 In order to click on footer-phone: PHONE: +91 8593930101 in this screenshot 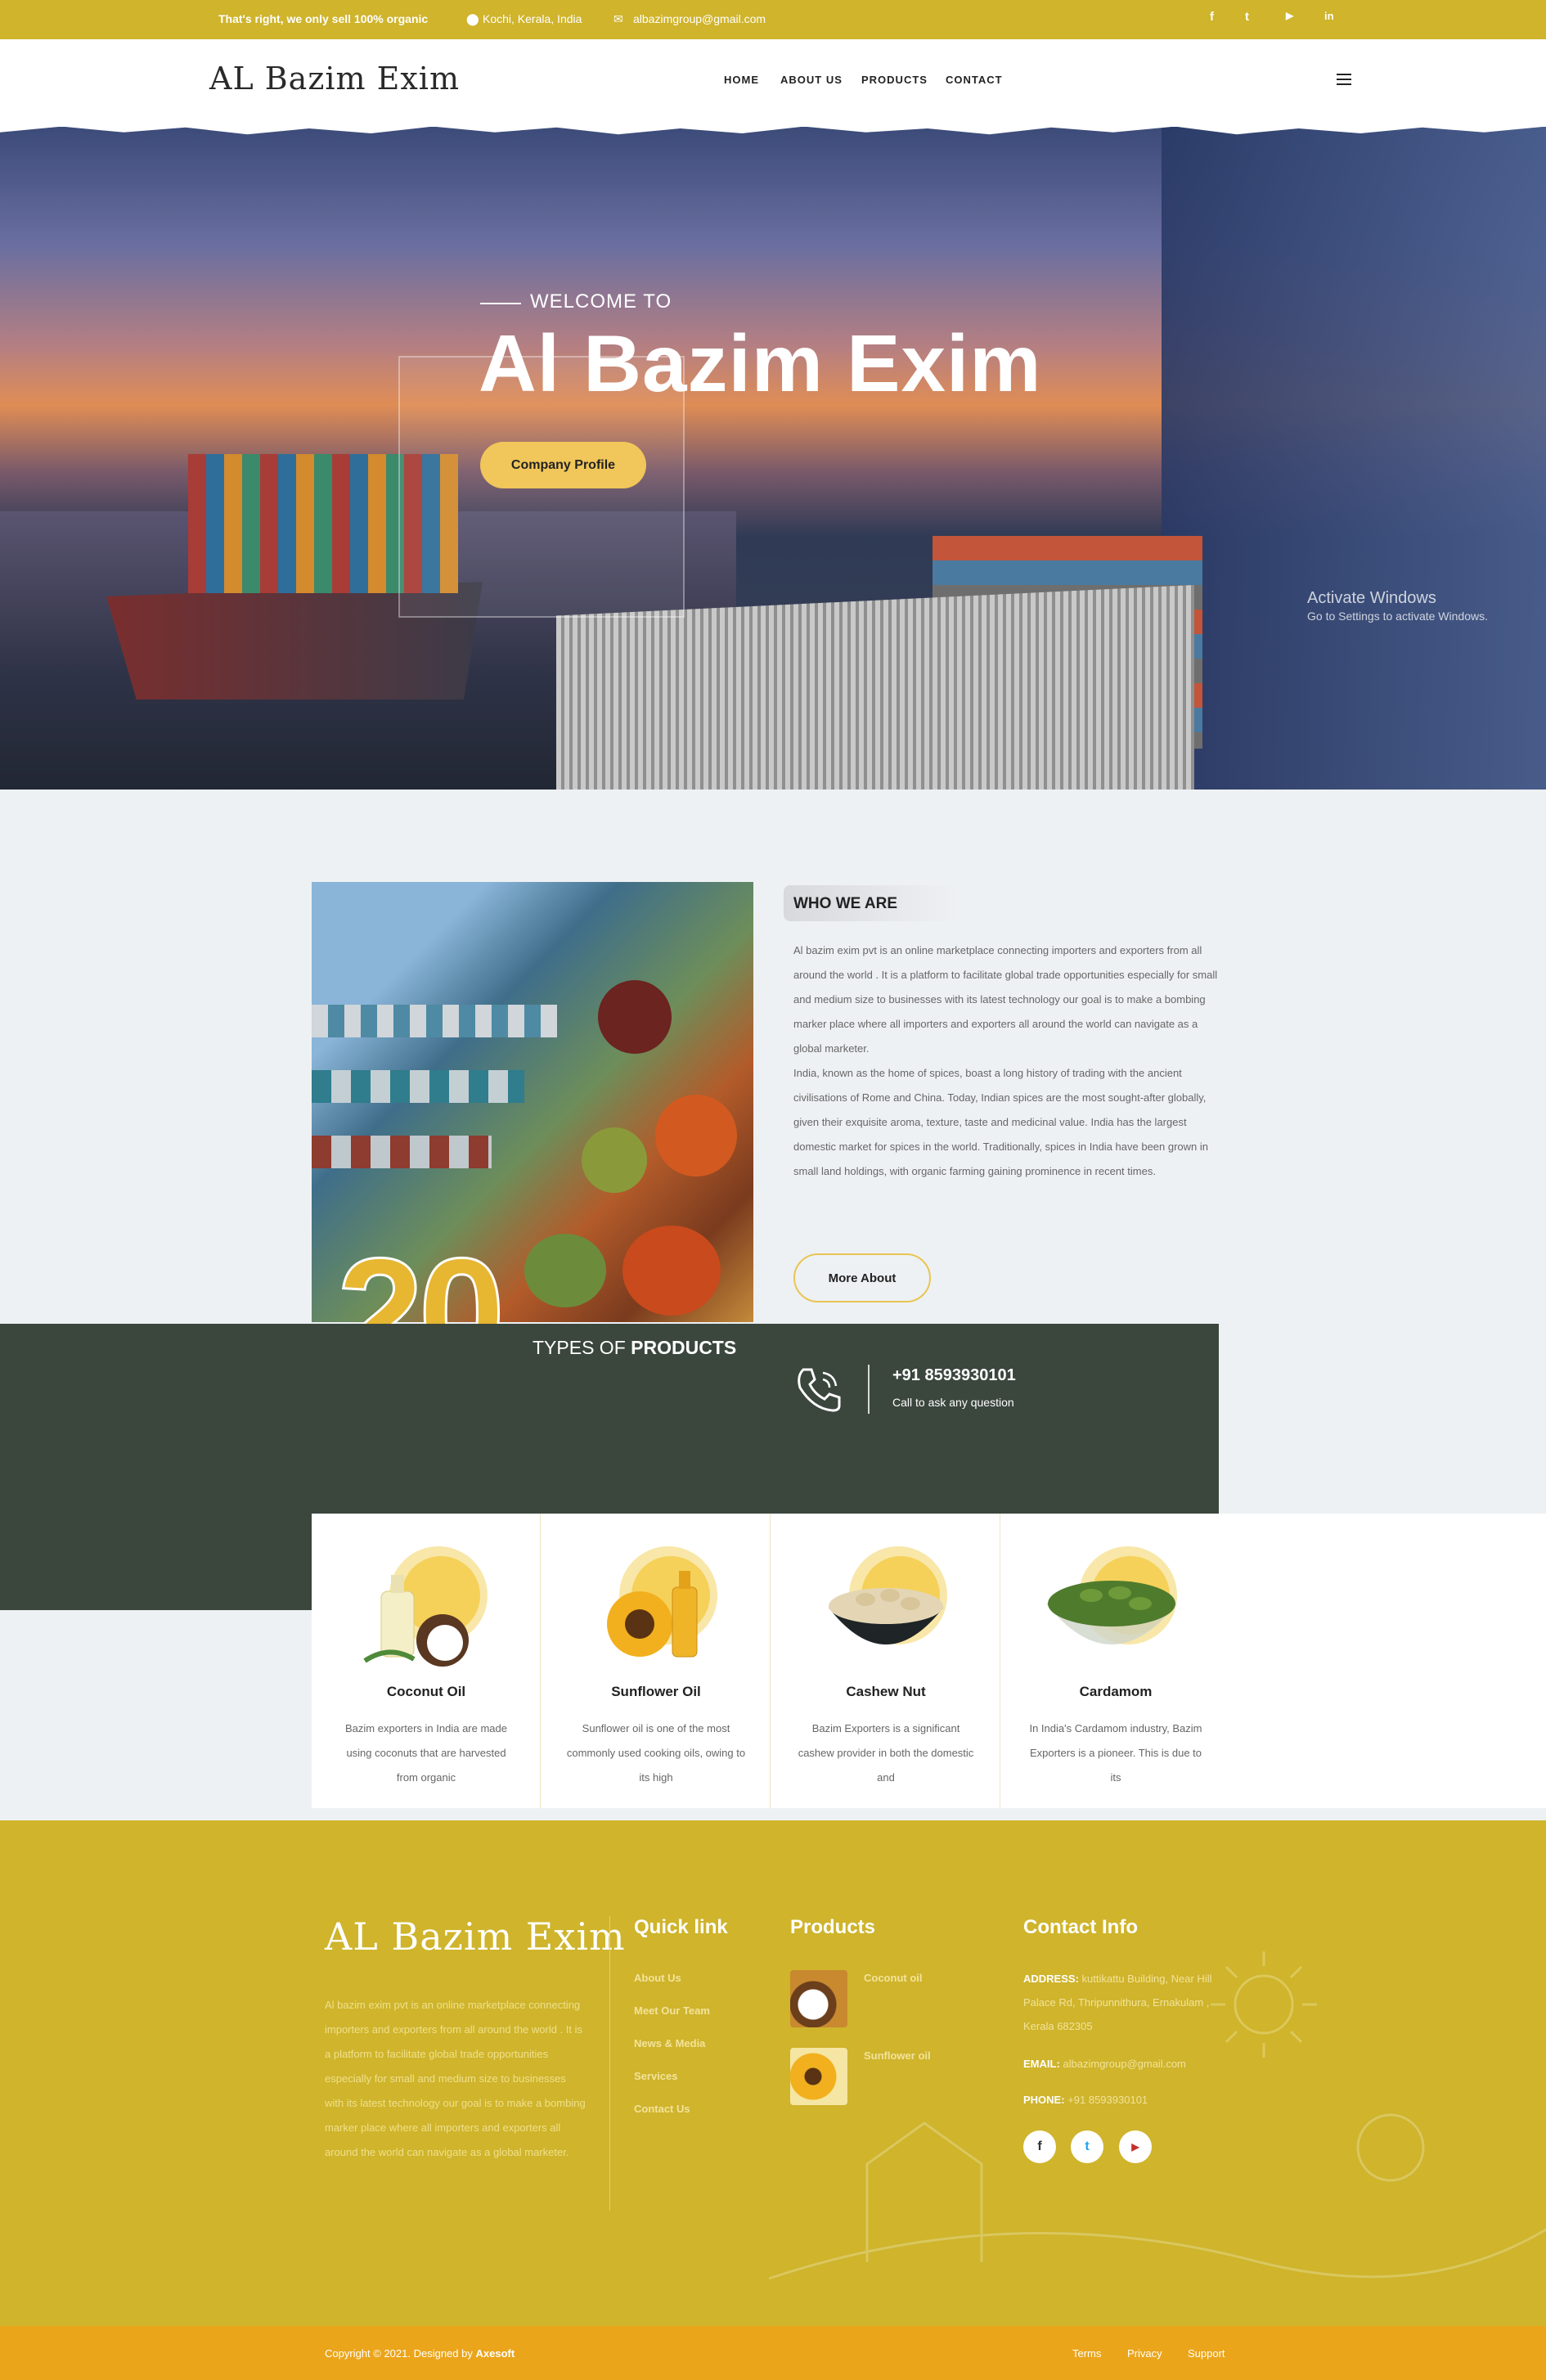, I will do `click(1121, 2100)`.